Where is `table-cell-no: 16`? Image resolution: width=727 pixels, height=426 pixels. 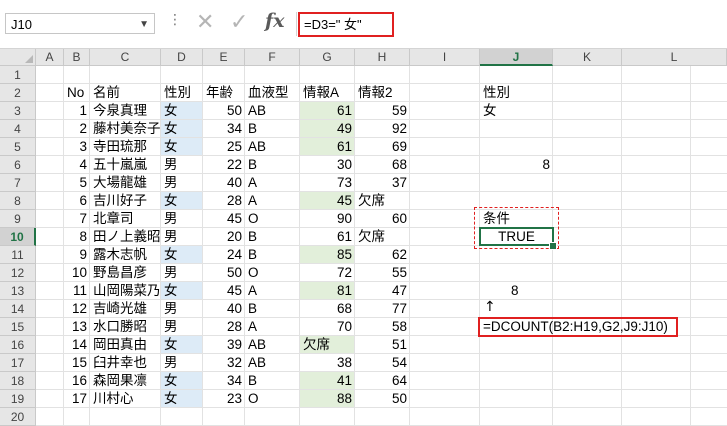
table-cell-no: 16 is located at coordinates (79, 380).